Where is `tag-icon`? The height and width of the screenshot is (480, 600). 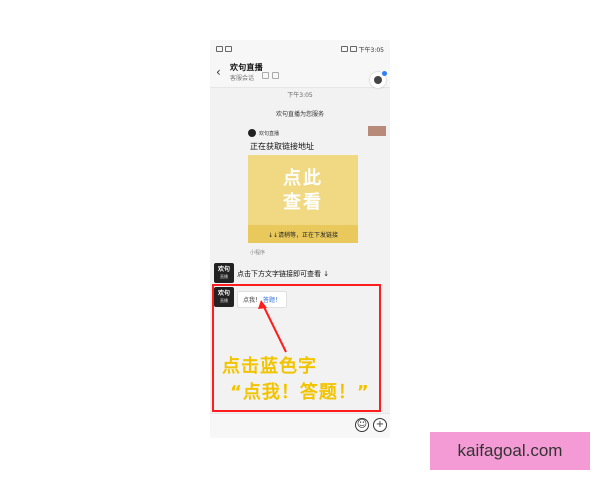
tag-icon is located at coordinates (265, 75).